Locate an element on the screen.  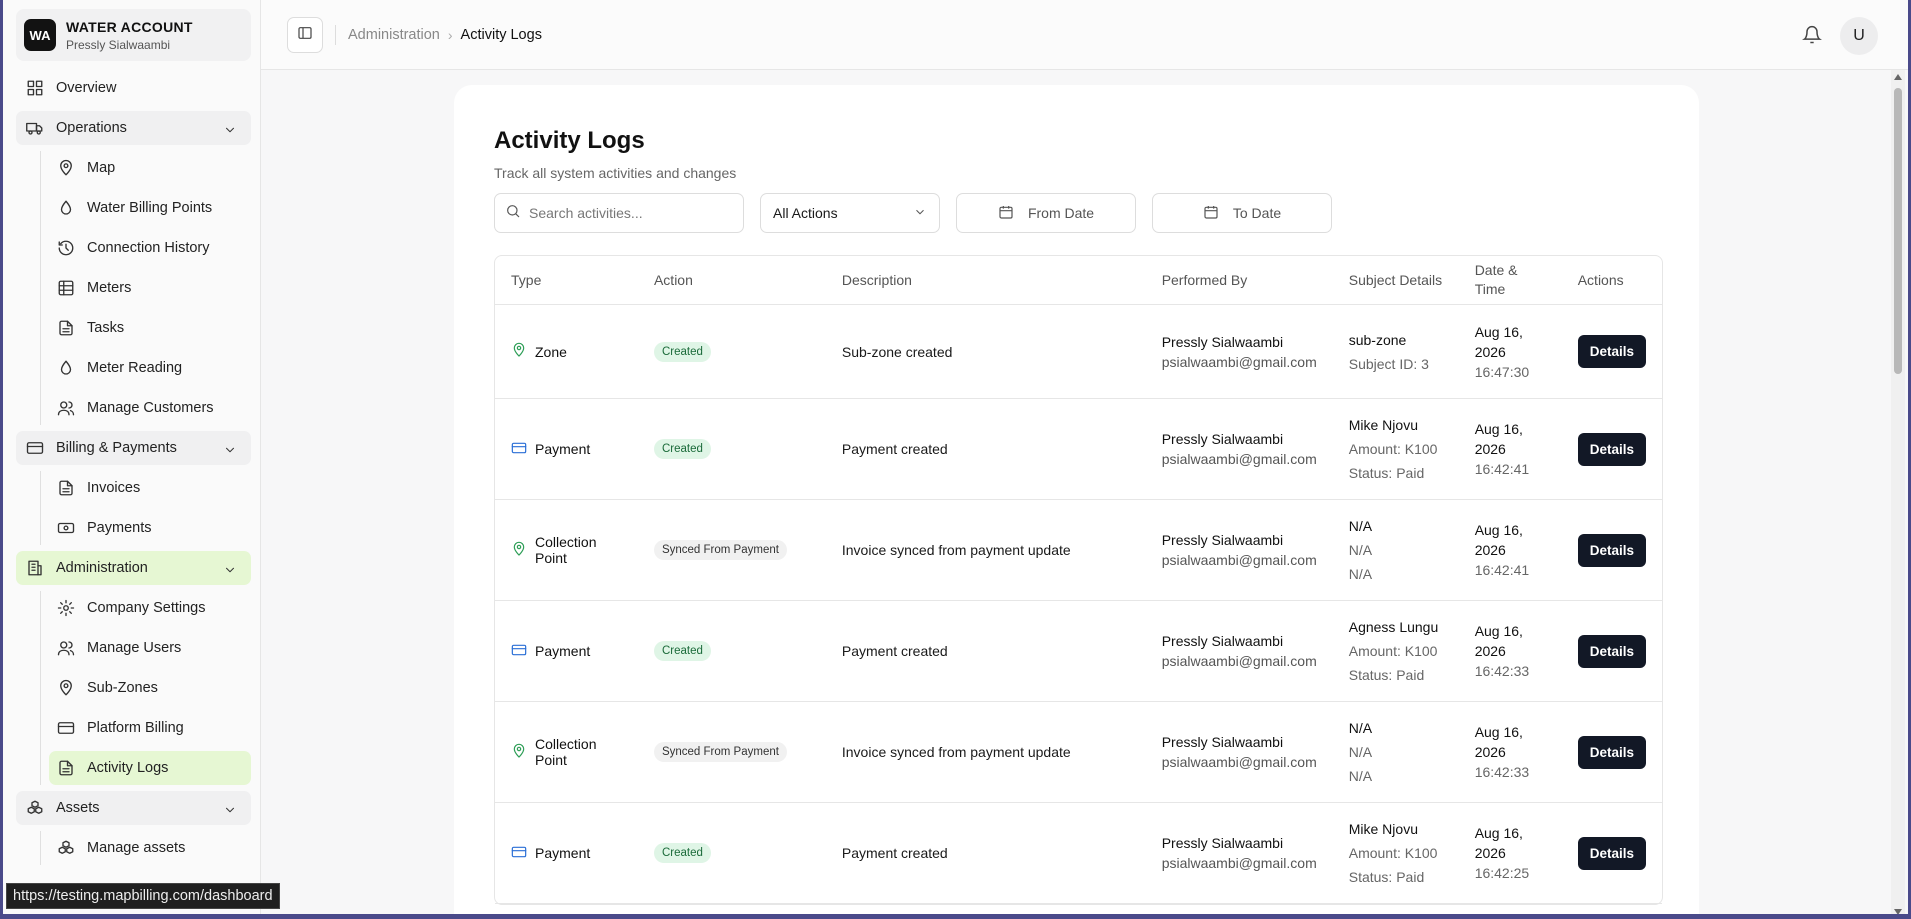
sidebar-item-connection-history: Connection History is located at coordinates (150, 248).